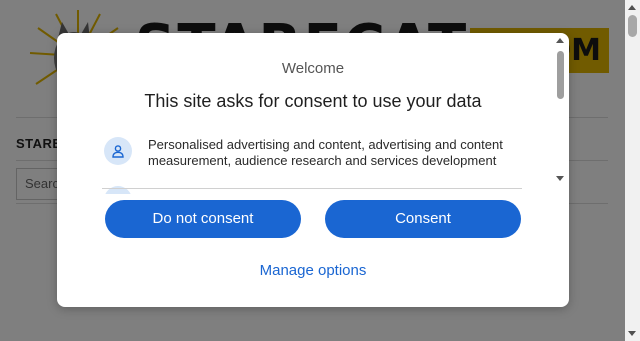  What do you see at coordinates (203, 219) in the screenshot?
I see `do-not-consent-button: Do not consent` at bounding box center [203, 219].